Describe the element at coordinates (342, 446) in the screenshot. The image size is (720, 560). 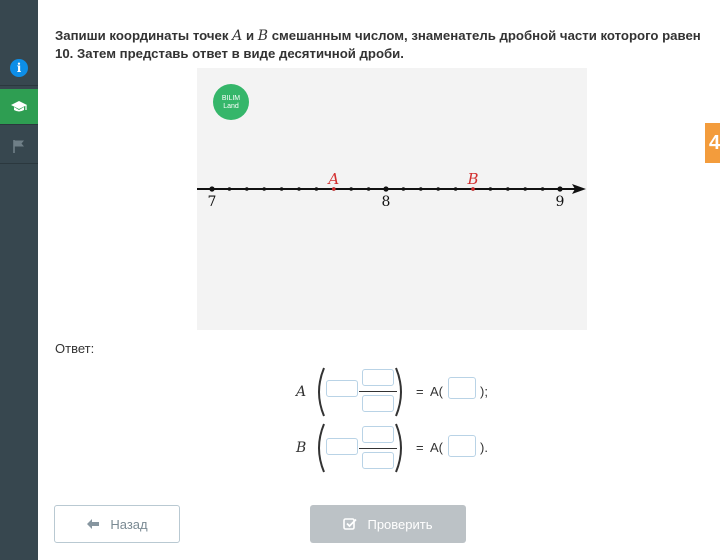
I see `b-whole-input` at that location.